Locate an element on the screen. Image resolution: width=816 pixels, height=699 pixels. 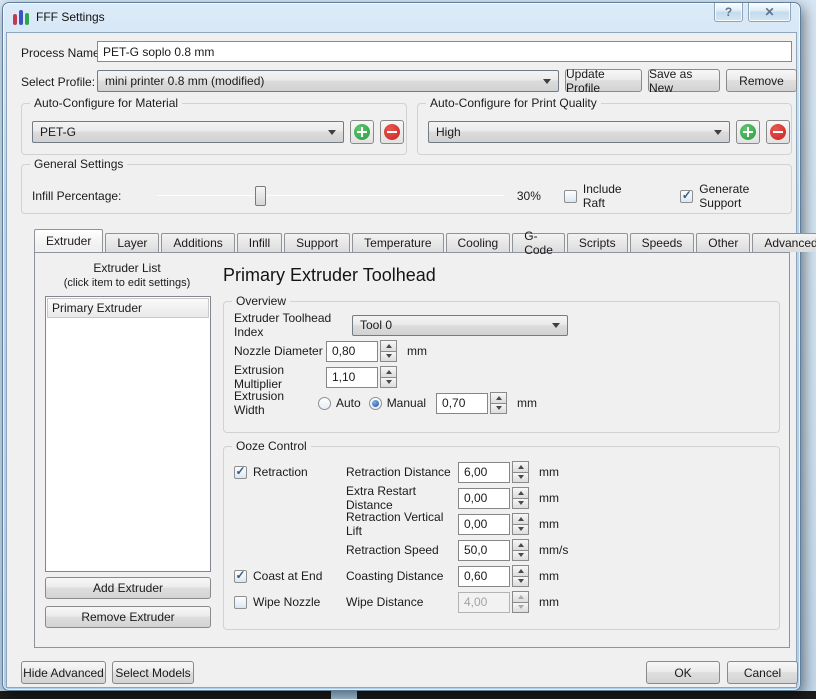
tab-extruder: Extruder is located at coordinates (69, 240).